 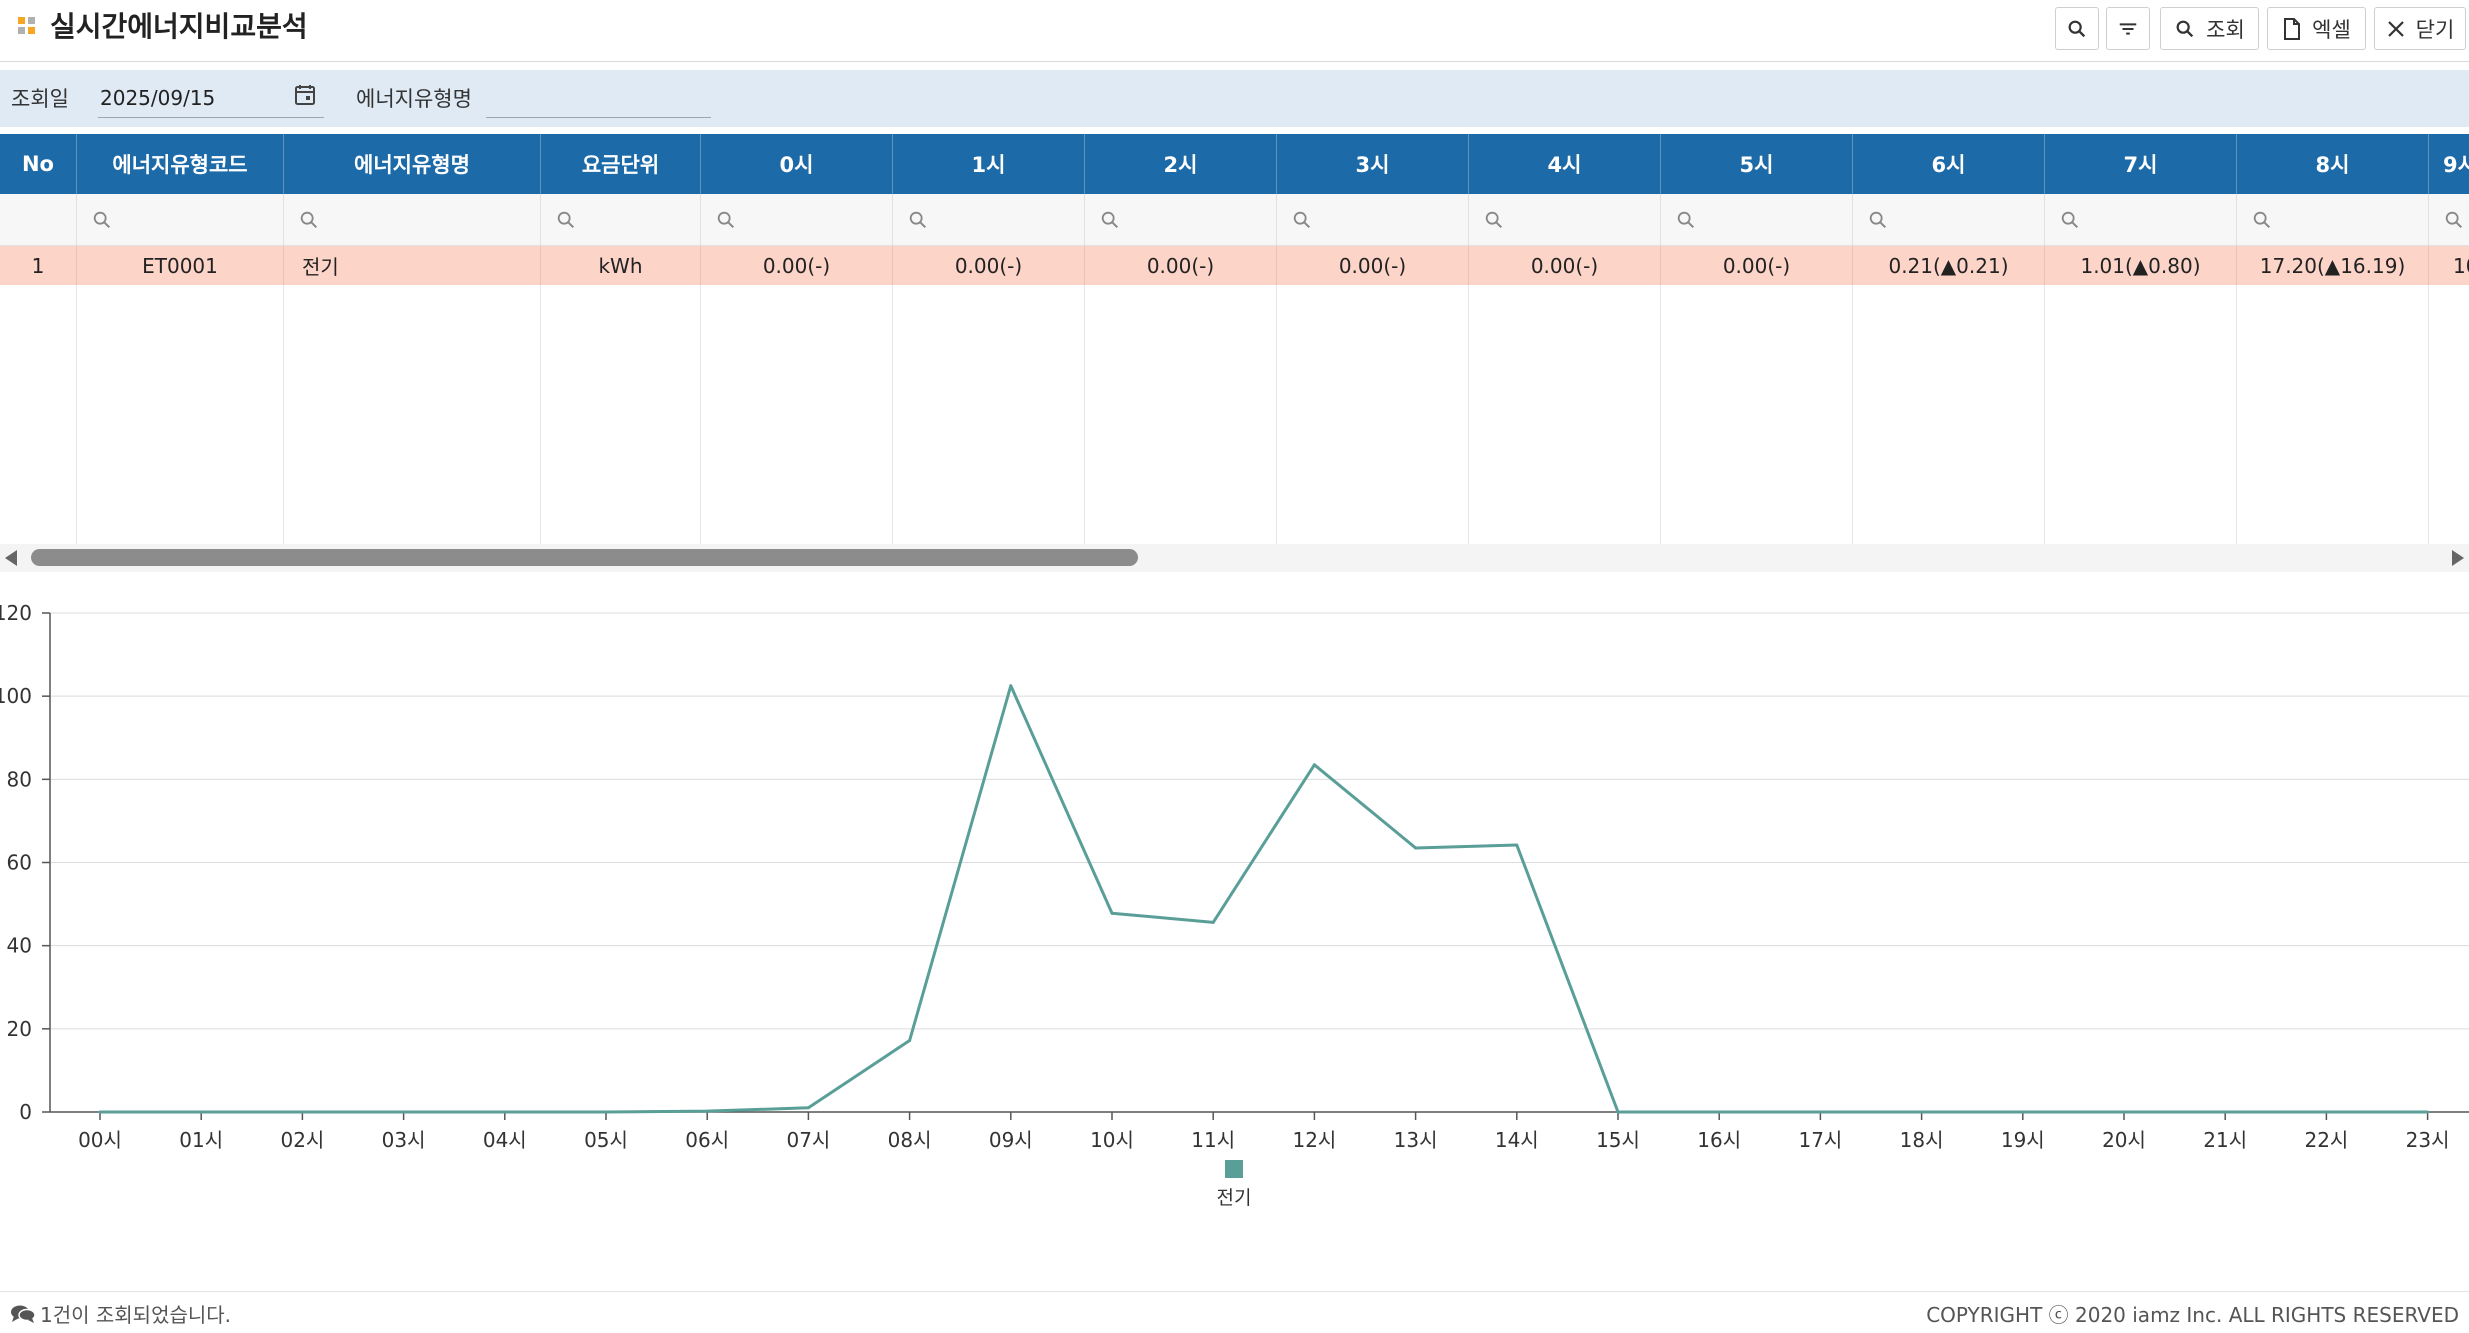 What do you see at coordinates (2141, 164) in the screenshot?
I see `column-header-hour-7: 7시` at bounding box center [2141, 164].